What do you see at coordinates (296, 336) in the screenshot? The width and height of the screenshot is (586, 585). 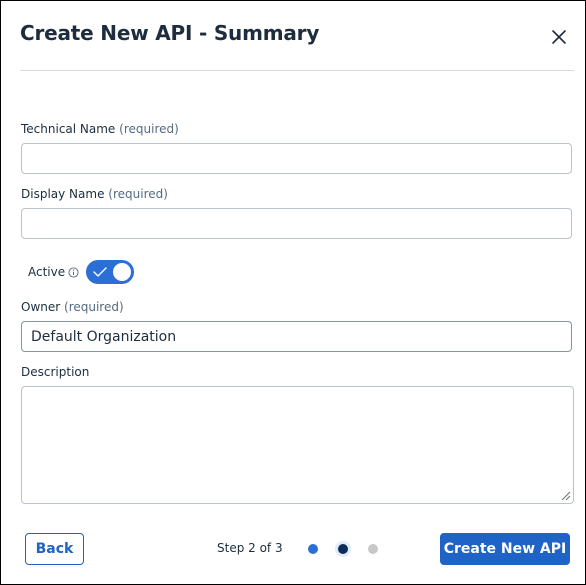 I see `owner-field: Default Organization` at bounding box center [296, 336].